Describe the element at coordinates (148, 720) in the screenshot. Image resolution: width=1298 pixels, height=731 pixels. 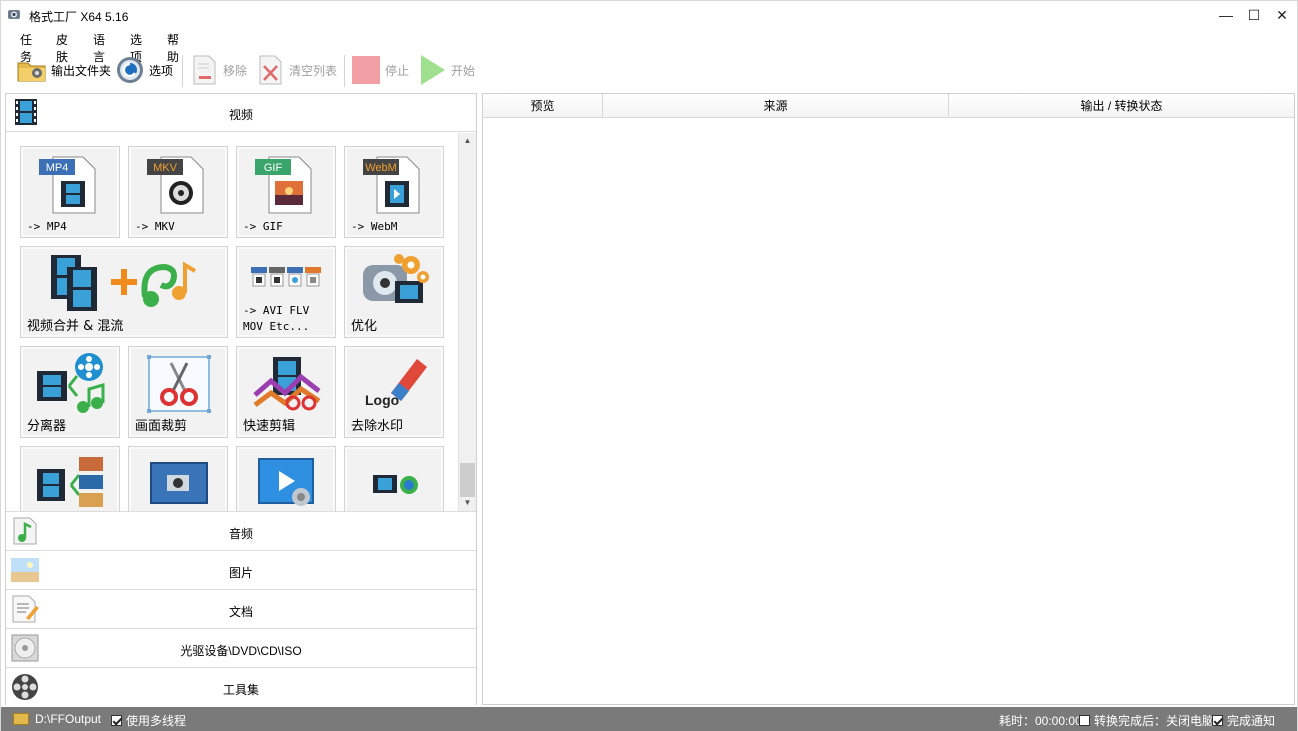
I see `multithread-checkbox: 使用多线程` at that location.